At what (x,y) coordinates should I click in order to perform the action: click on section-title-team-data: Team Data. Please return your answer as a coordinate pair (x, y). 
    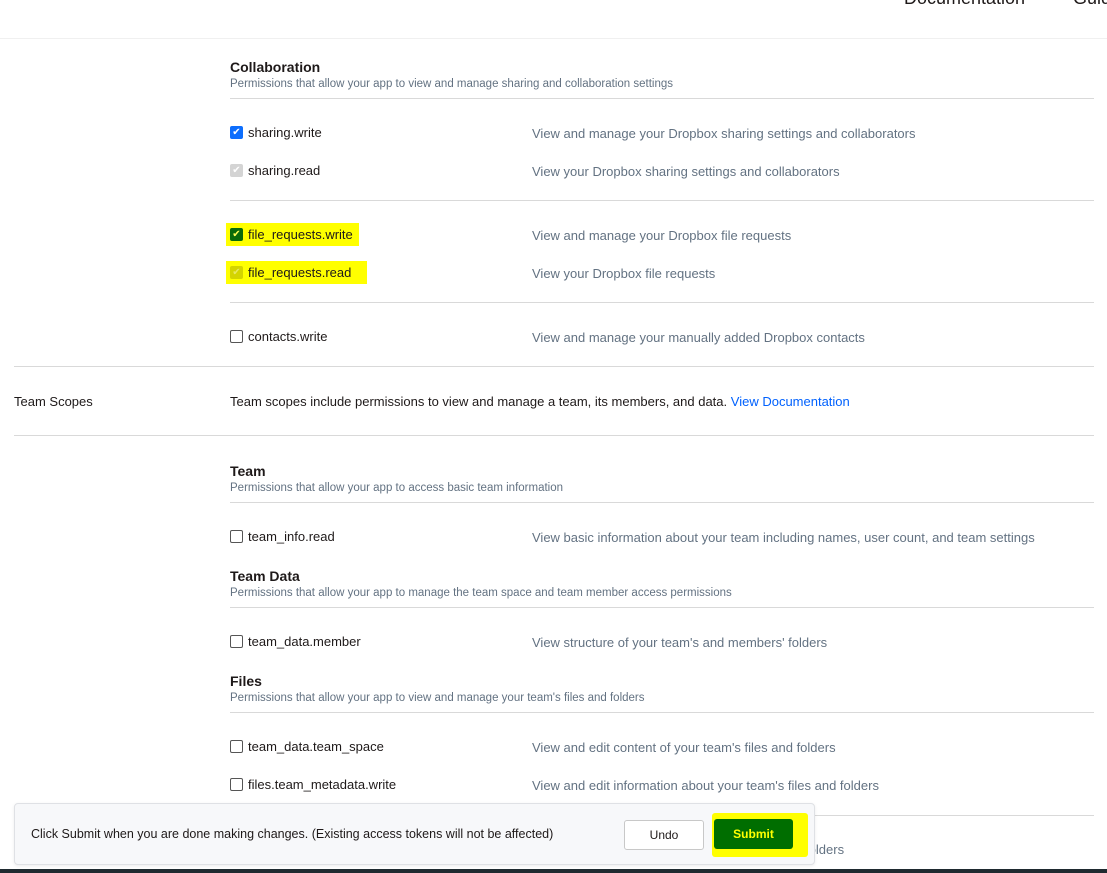
    Looking at the image, I should click on (265, 576).